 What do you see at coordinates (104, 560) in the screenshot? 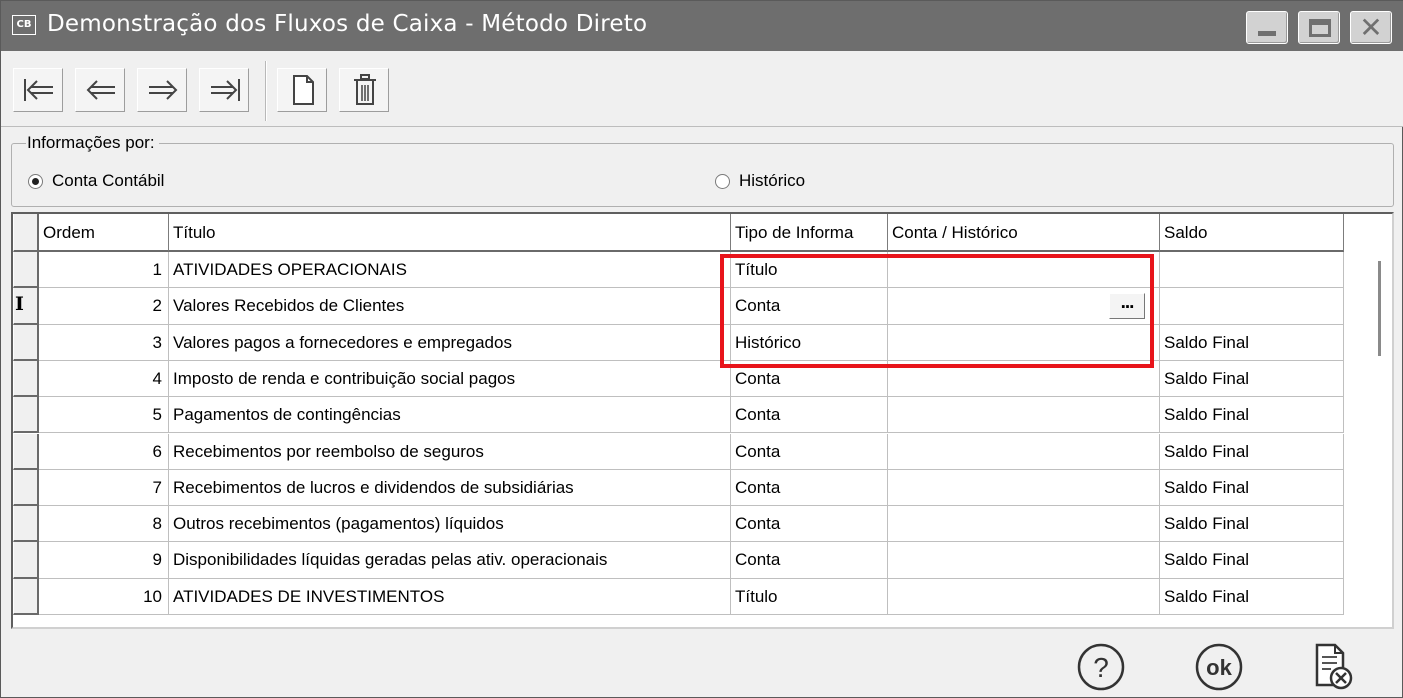
I see `cell-ordem: 9` at bounding box center [104, 560].